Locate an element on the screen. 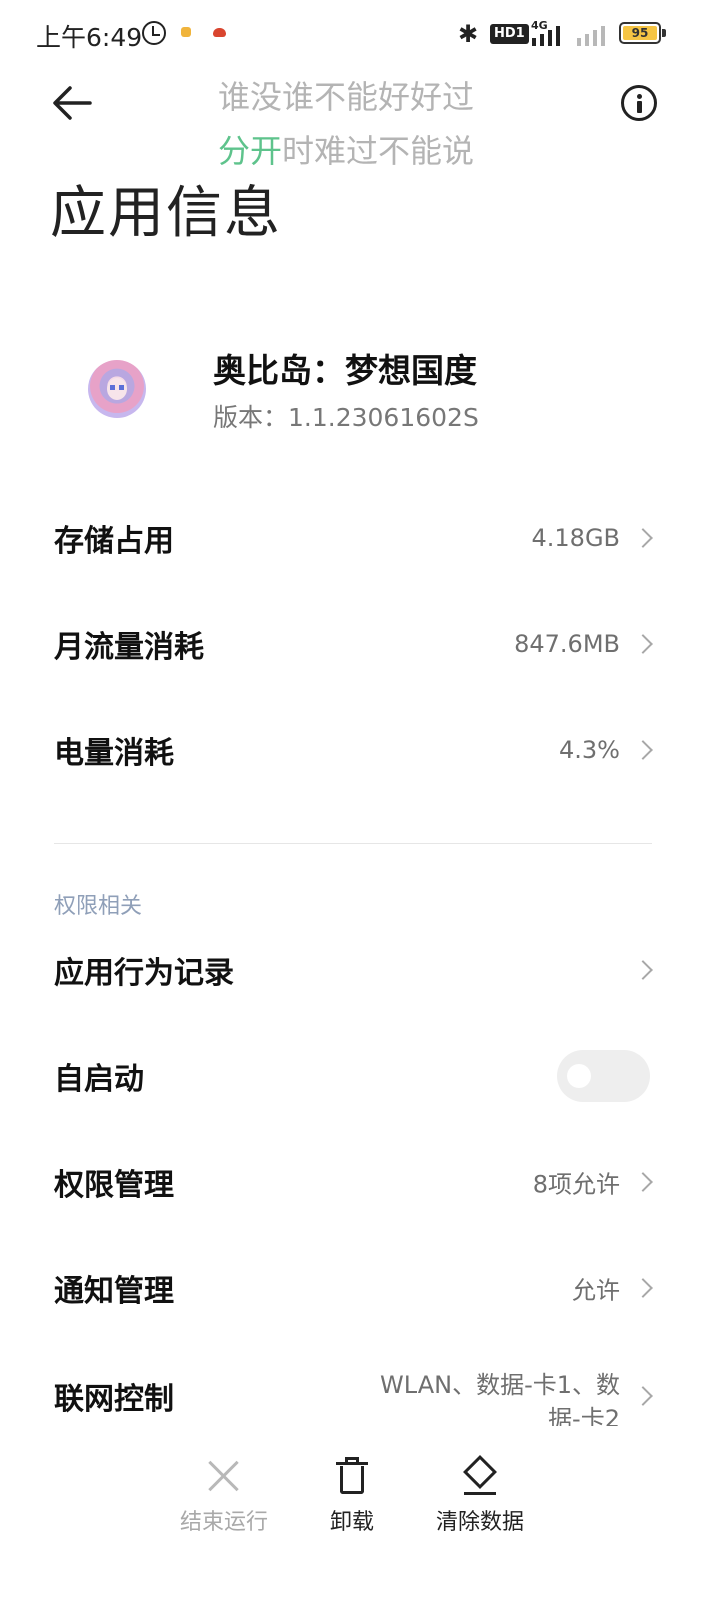 The width and height of the screenshot is (720, 1600). action-label: 结束运行 is located at coordinates (223, 1522).